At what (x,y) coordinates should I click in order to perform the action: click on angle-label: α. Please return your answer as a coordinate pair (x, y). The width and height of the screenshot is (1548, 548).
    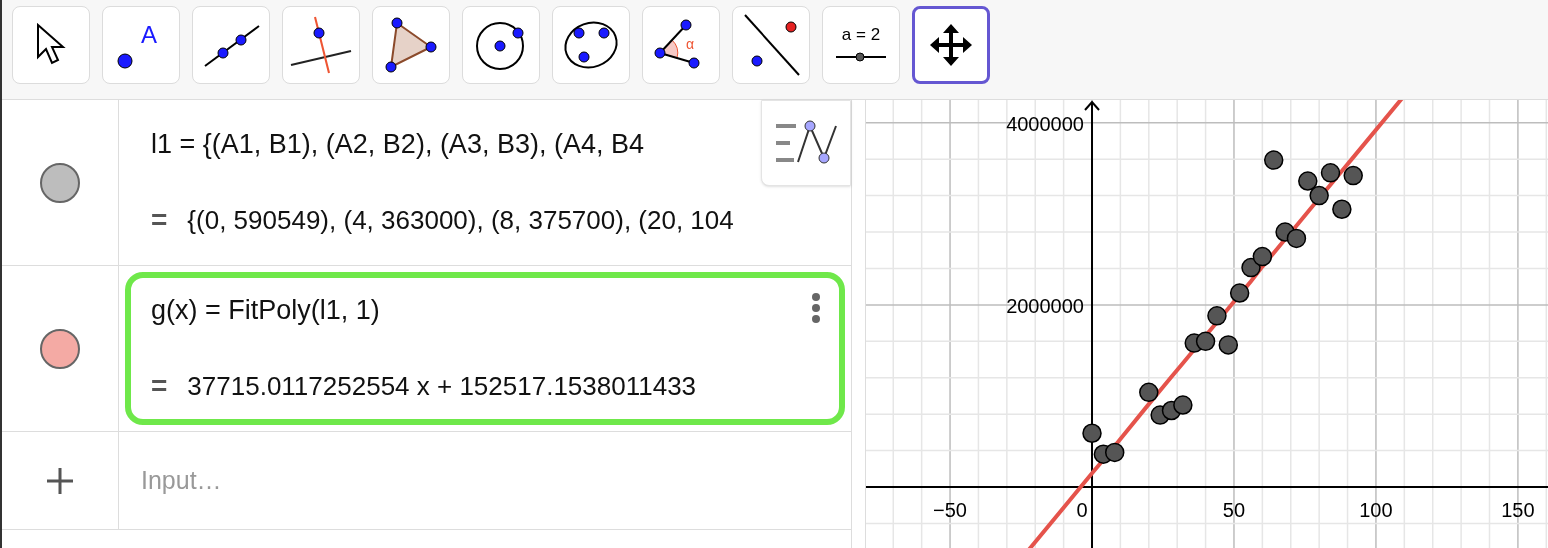
    Looking at the image, I should click on (690, 44).